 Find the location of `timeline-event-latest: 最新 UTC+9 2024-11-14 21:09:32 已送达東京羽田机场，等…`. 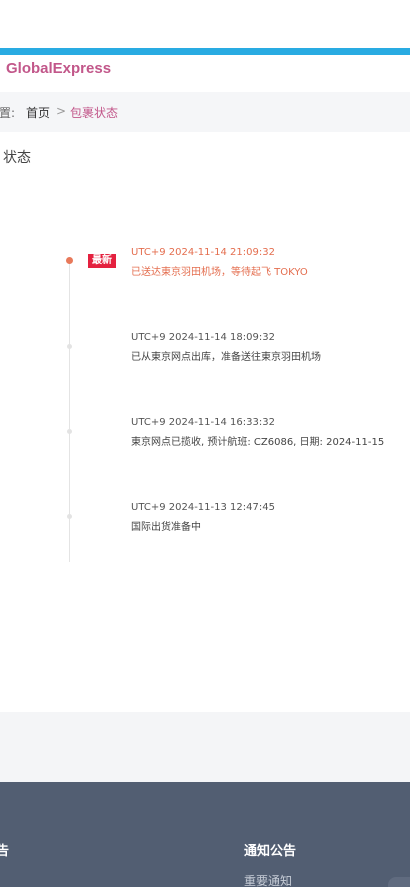

timeline-event-latest: 最新 UTC+9 2024-11-14 21:09:32 已送达東京羽田机场，等… is located at coordinates (205, 277).